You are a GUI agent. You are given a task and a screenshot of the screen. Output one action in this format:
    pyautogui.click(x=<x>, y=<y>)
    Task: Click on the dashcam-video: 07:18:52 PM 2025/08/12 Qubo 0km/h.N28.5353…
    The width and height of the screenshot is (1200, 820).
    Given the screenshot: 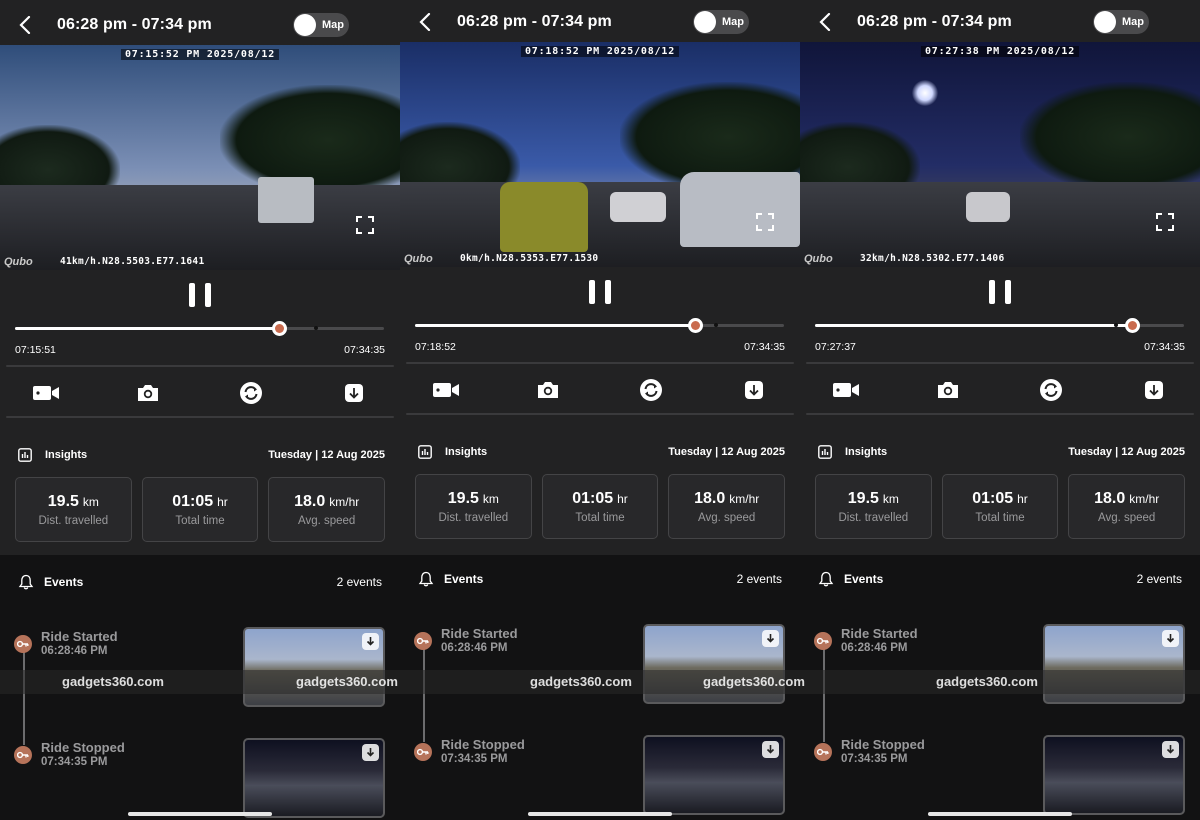 What is the action you would take?
    pyautogui.click(x=600, y=154)
    